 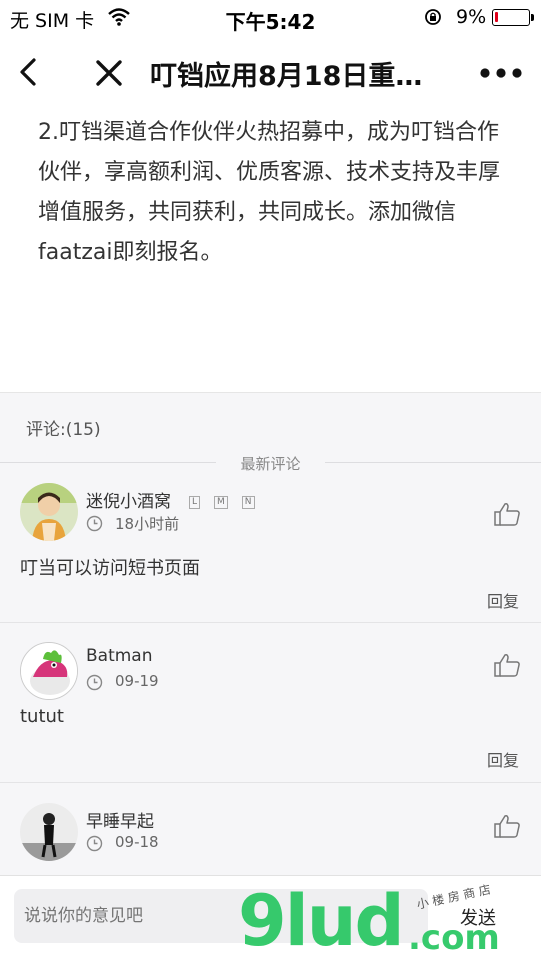 I want to click on more-icon, so click(x=501, y=73).